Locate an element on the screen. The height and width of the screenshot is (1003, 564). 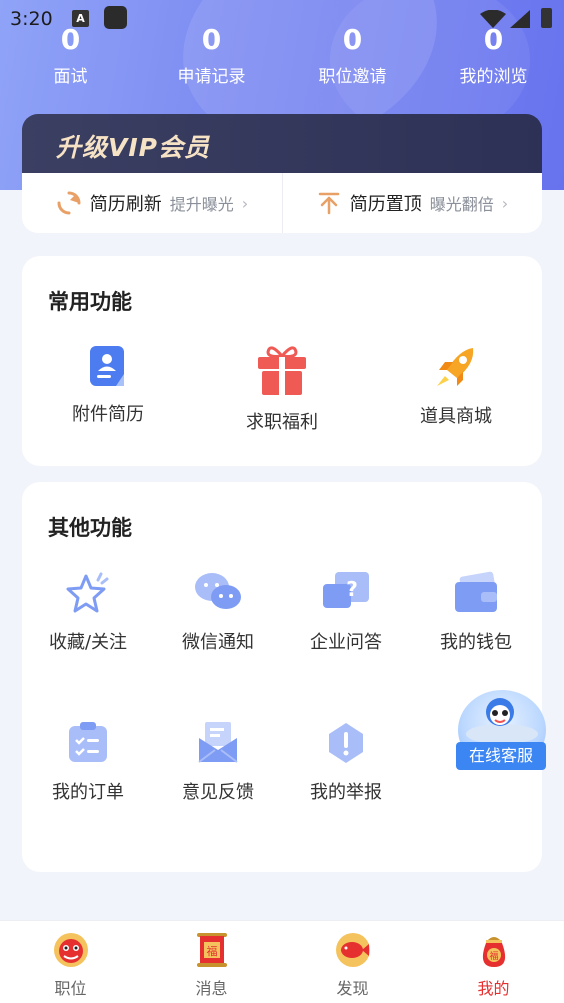
attachment-resume-button: 附件简历 is located at coordinates (108, 385).